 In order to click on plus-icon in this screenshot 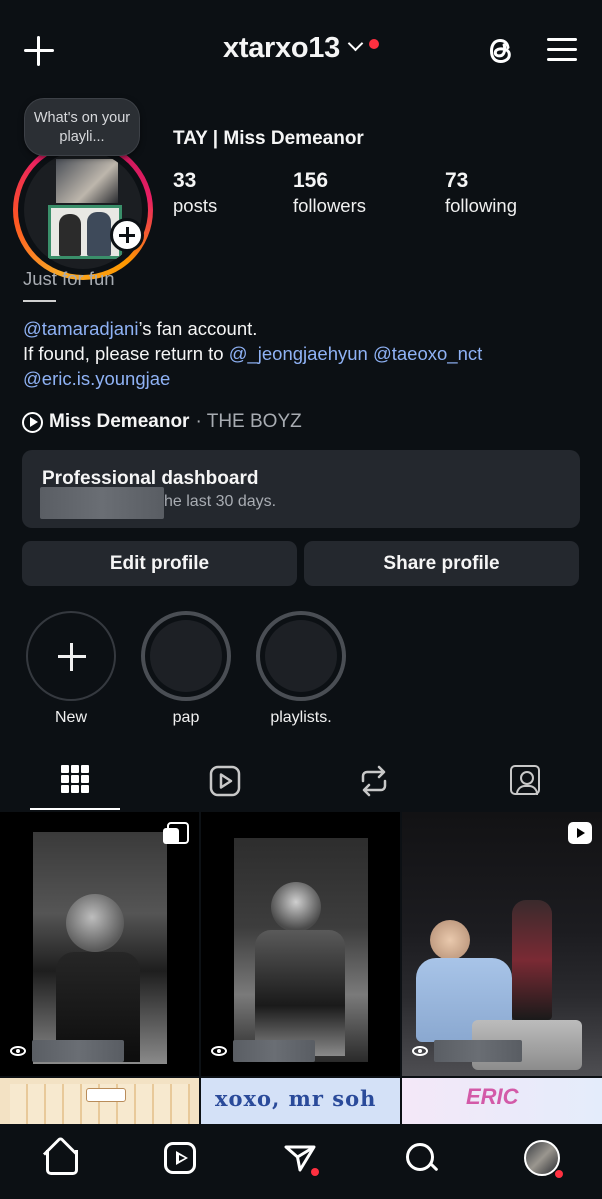, I will do `click(71, 656)`.